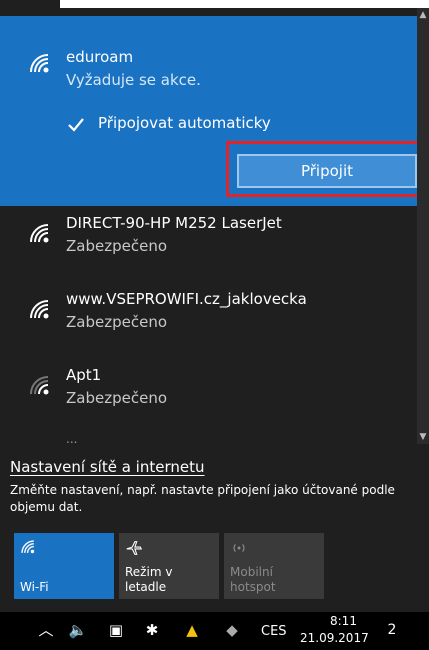 The image size is (429, 650). What do you see at coordinates (76, 125) in the screenshot?
I see `checkbox-check-icon` at bounding box center [76, 125].